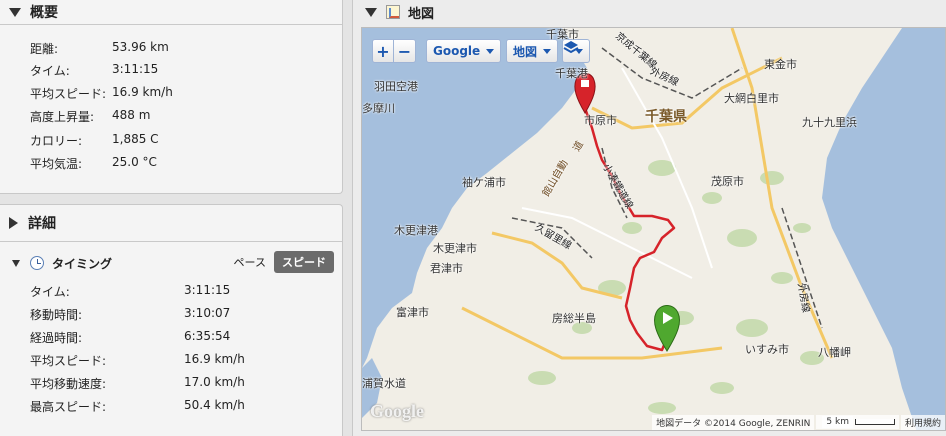 This screenshot has width=946, height=436. What do you see at coordinates (574, 318) in the screenshot?
I see `place-label: 房総半島` at bounding box center [574, 318].